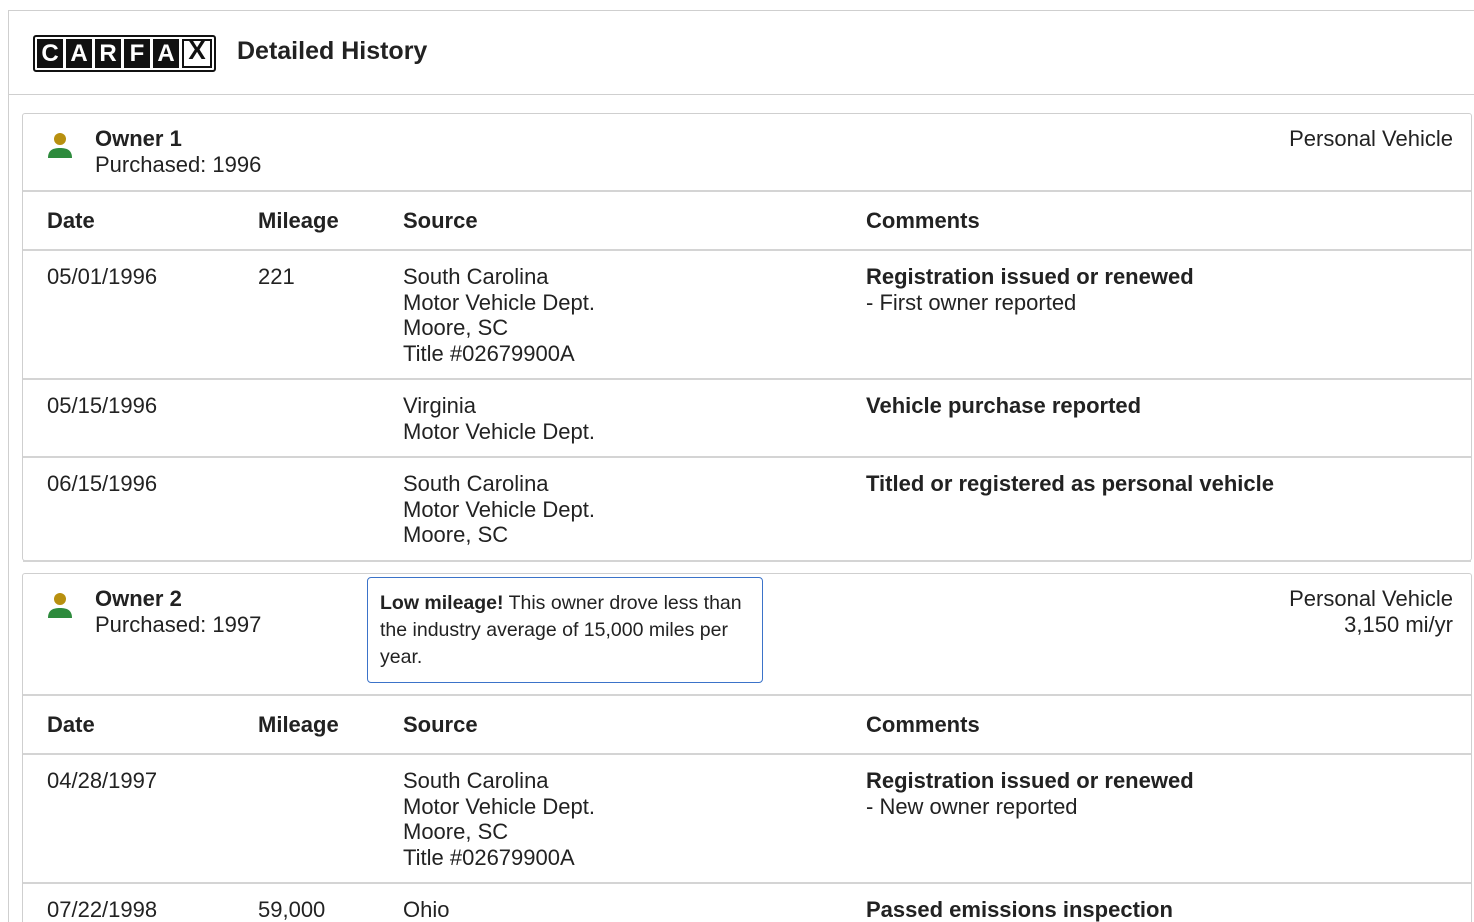 The height and width of the screenshot is (922, 1474). What do you see at coordinates (1004, 405) in the screenshot?
I see `comment-title: Vehicle purchase reported` at bounding box center [1004, 405].